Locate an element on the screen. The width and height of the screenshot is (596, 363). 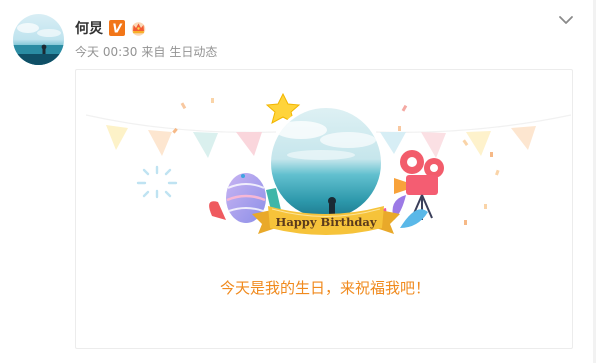
verified-v-icon: V is located at coordinates (117, 28).